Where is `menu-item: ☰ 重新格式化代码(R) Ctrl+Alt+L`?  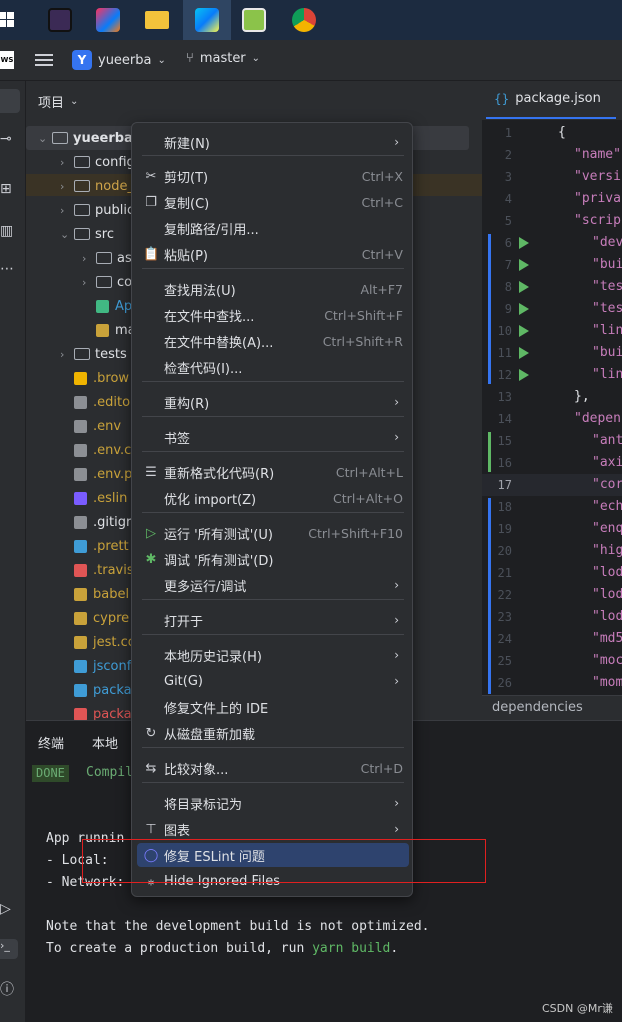 menu-item: ☰ 重新格式化代码(R) Ctrl+Alt+L is located at coordinates (273, 472).